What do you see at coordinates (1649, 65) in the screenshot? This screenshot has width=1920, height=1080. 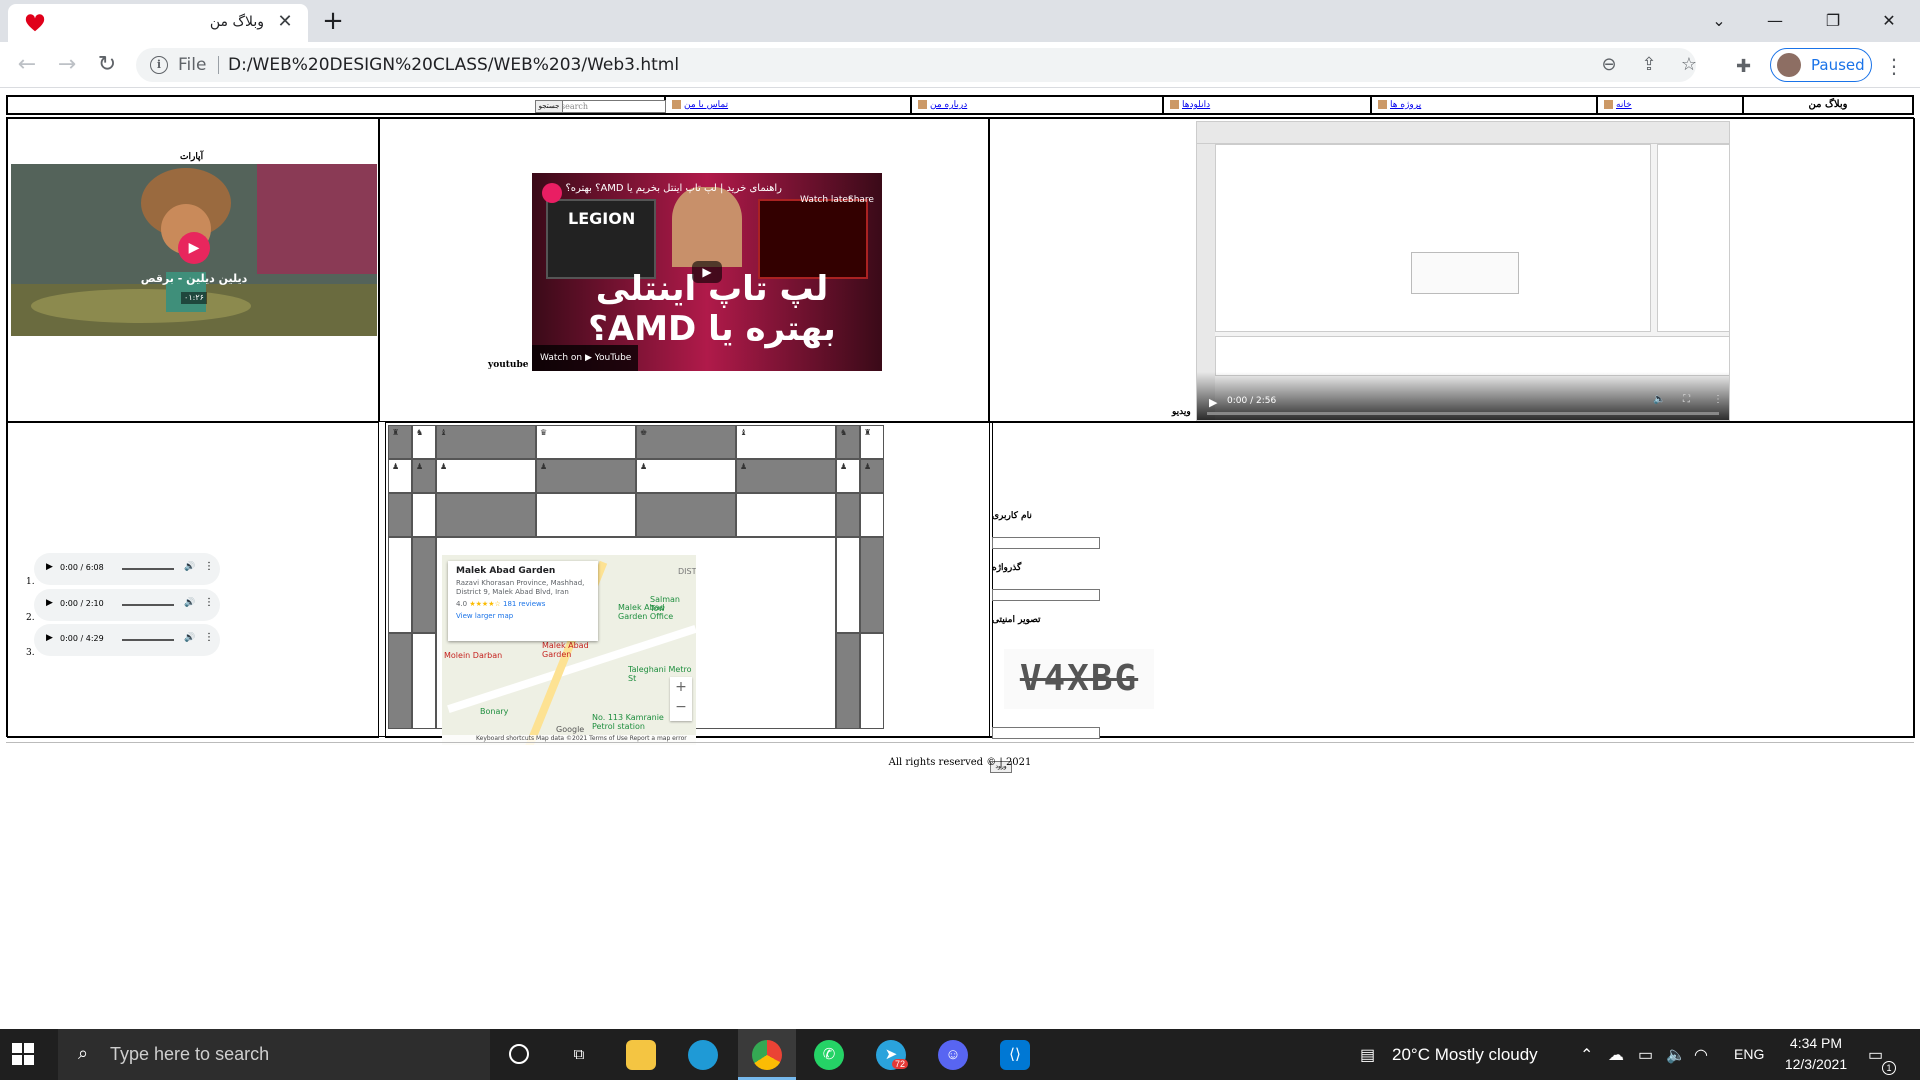 I see `share-icon: ⇪` at bounding box center [1649, 65].